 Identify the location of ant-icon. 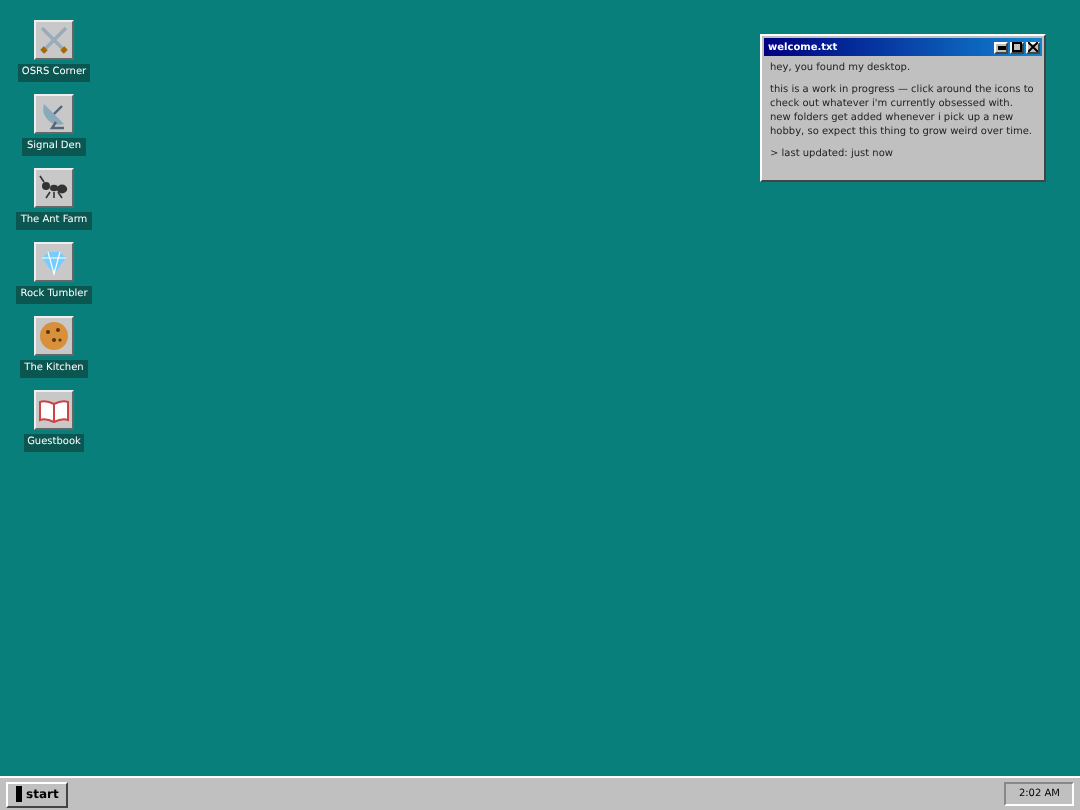
(54, 188).